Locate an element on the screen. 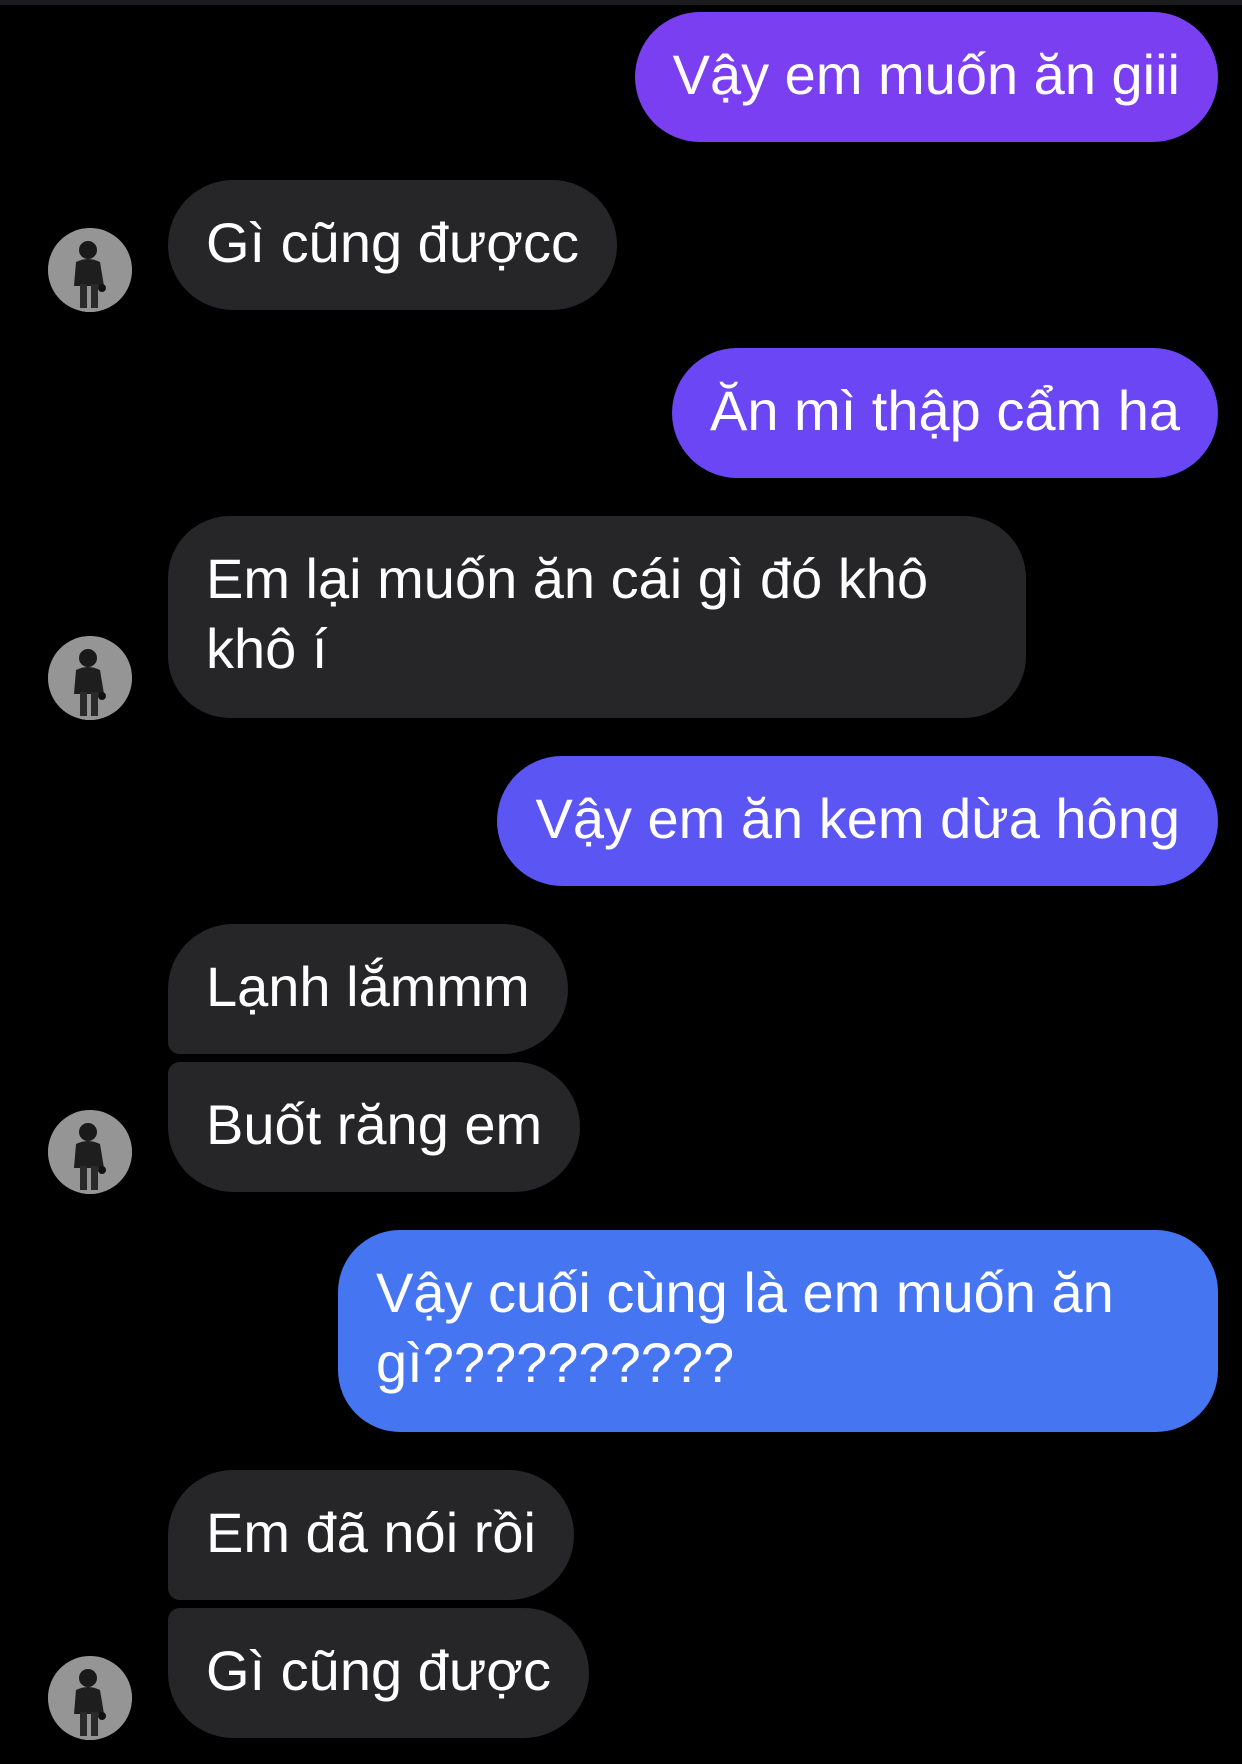 The height and width of the screenshot is (1764, 1242). received-message-bubble: Em đã nói rồi is located at coordinates (371, 1535).